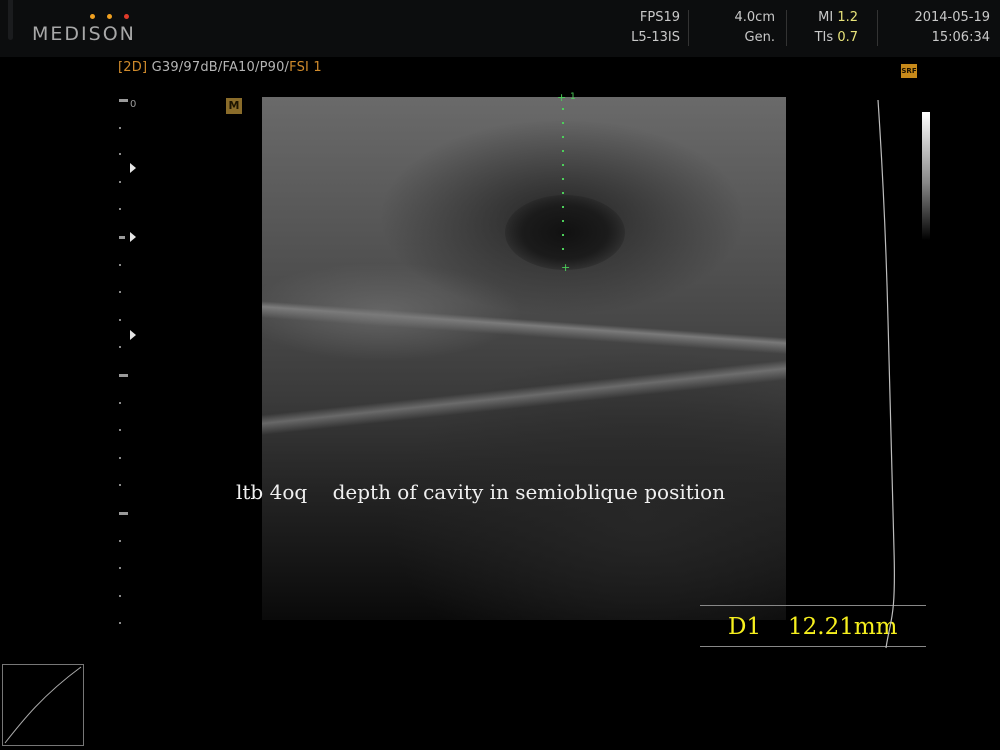  What do you see at coordinates (960, 37) in the screenshot?
I see `exam-time: 15:06:34` at bounding box center [960, 37].